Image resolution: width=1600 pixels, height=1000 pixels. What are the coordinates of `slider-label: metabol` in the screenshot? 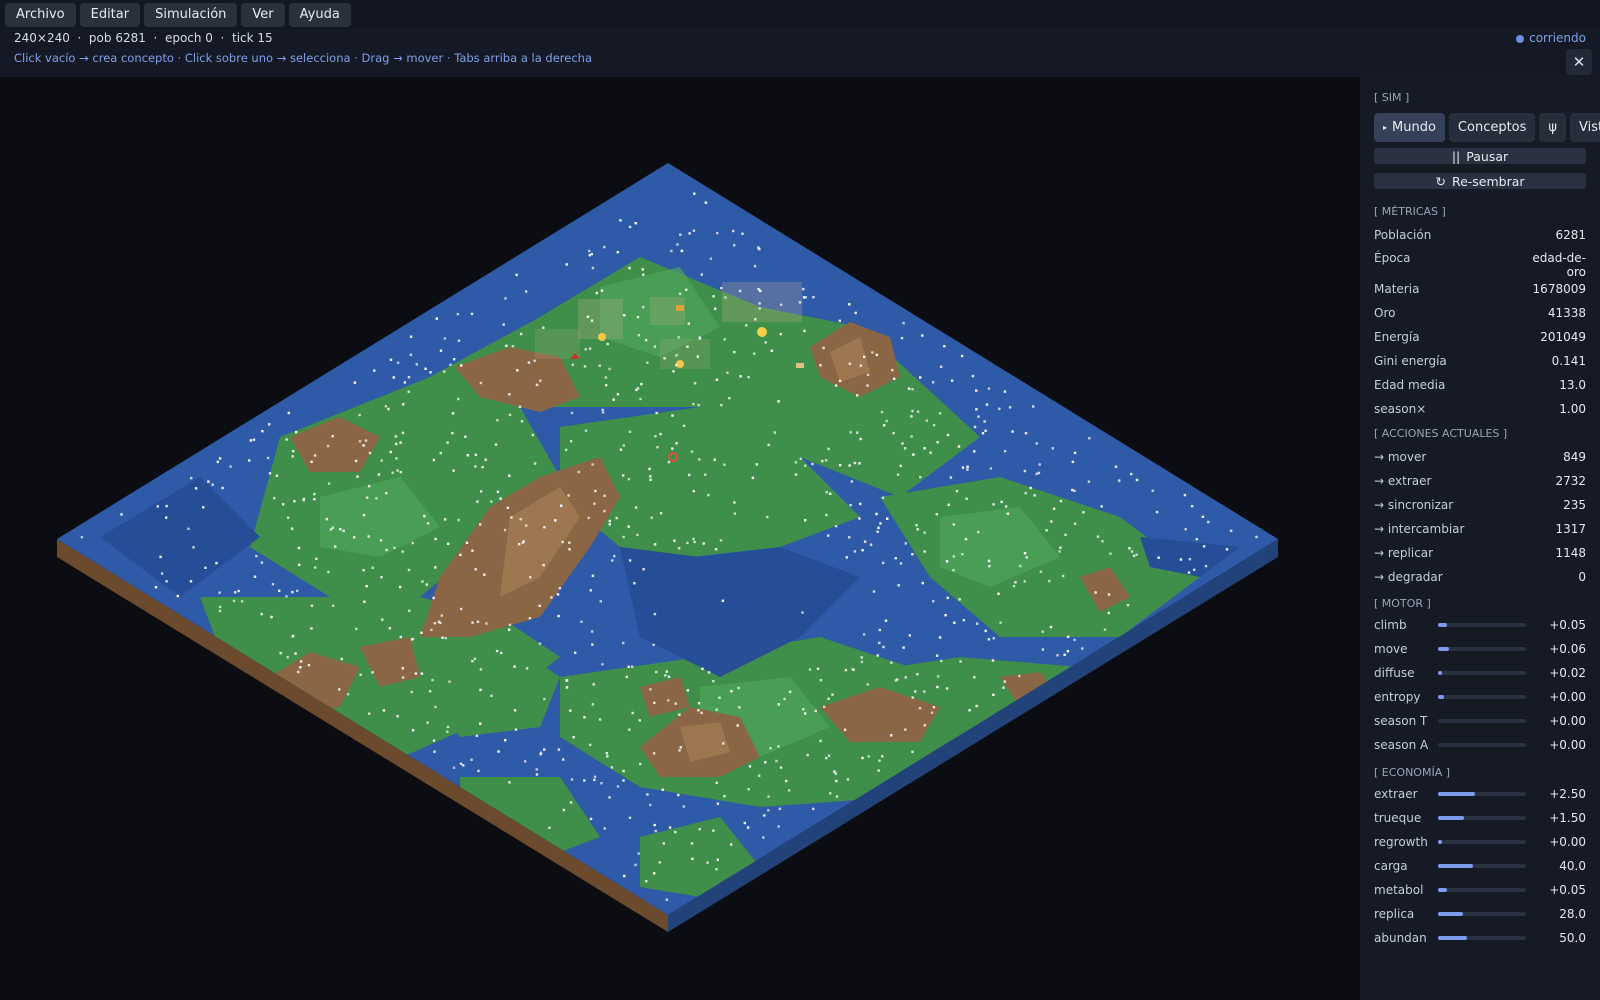 It's located at (1399, 890).